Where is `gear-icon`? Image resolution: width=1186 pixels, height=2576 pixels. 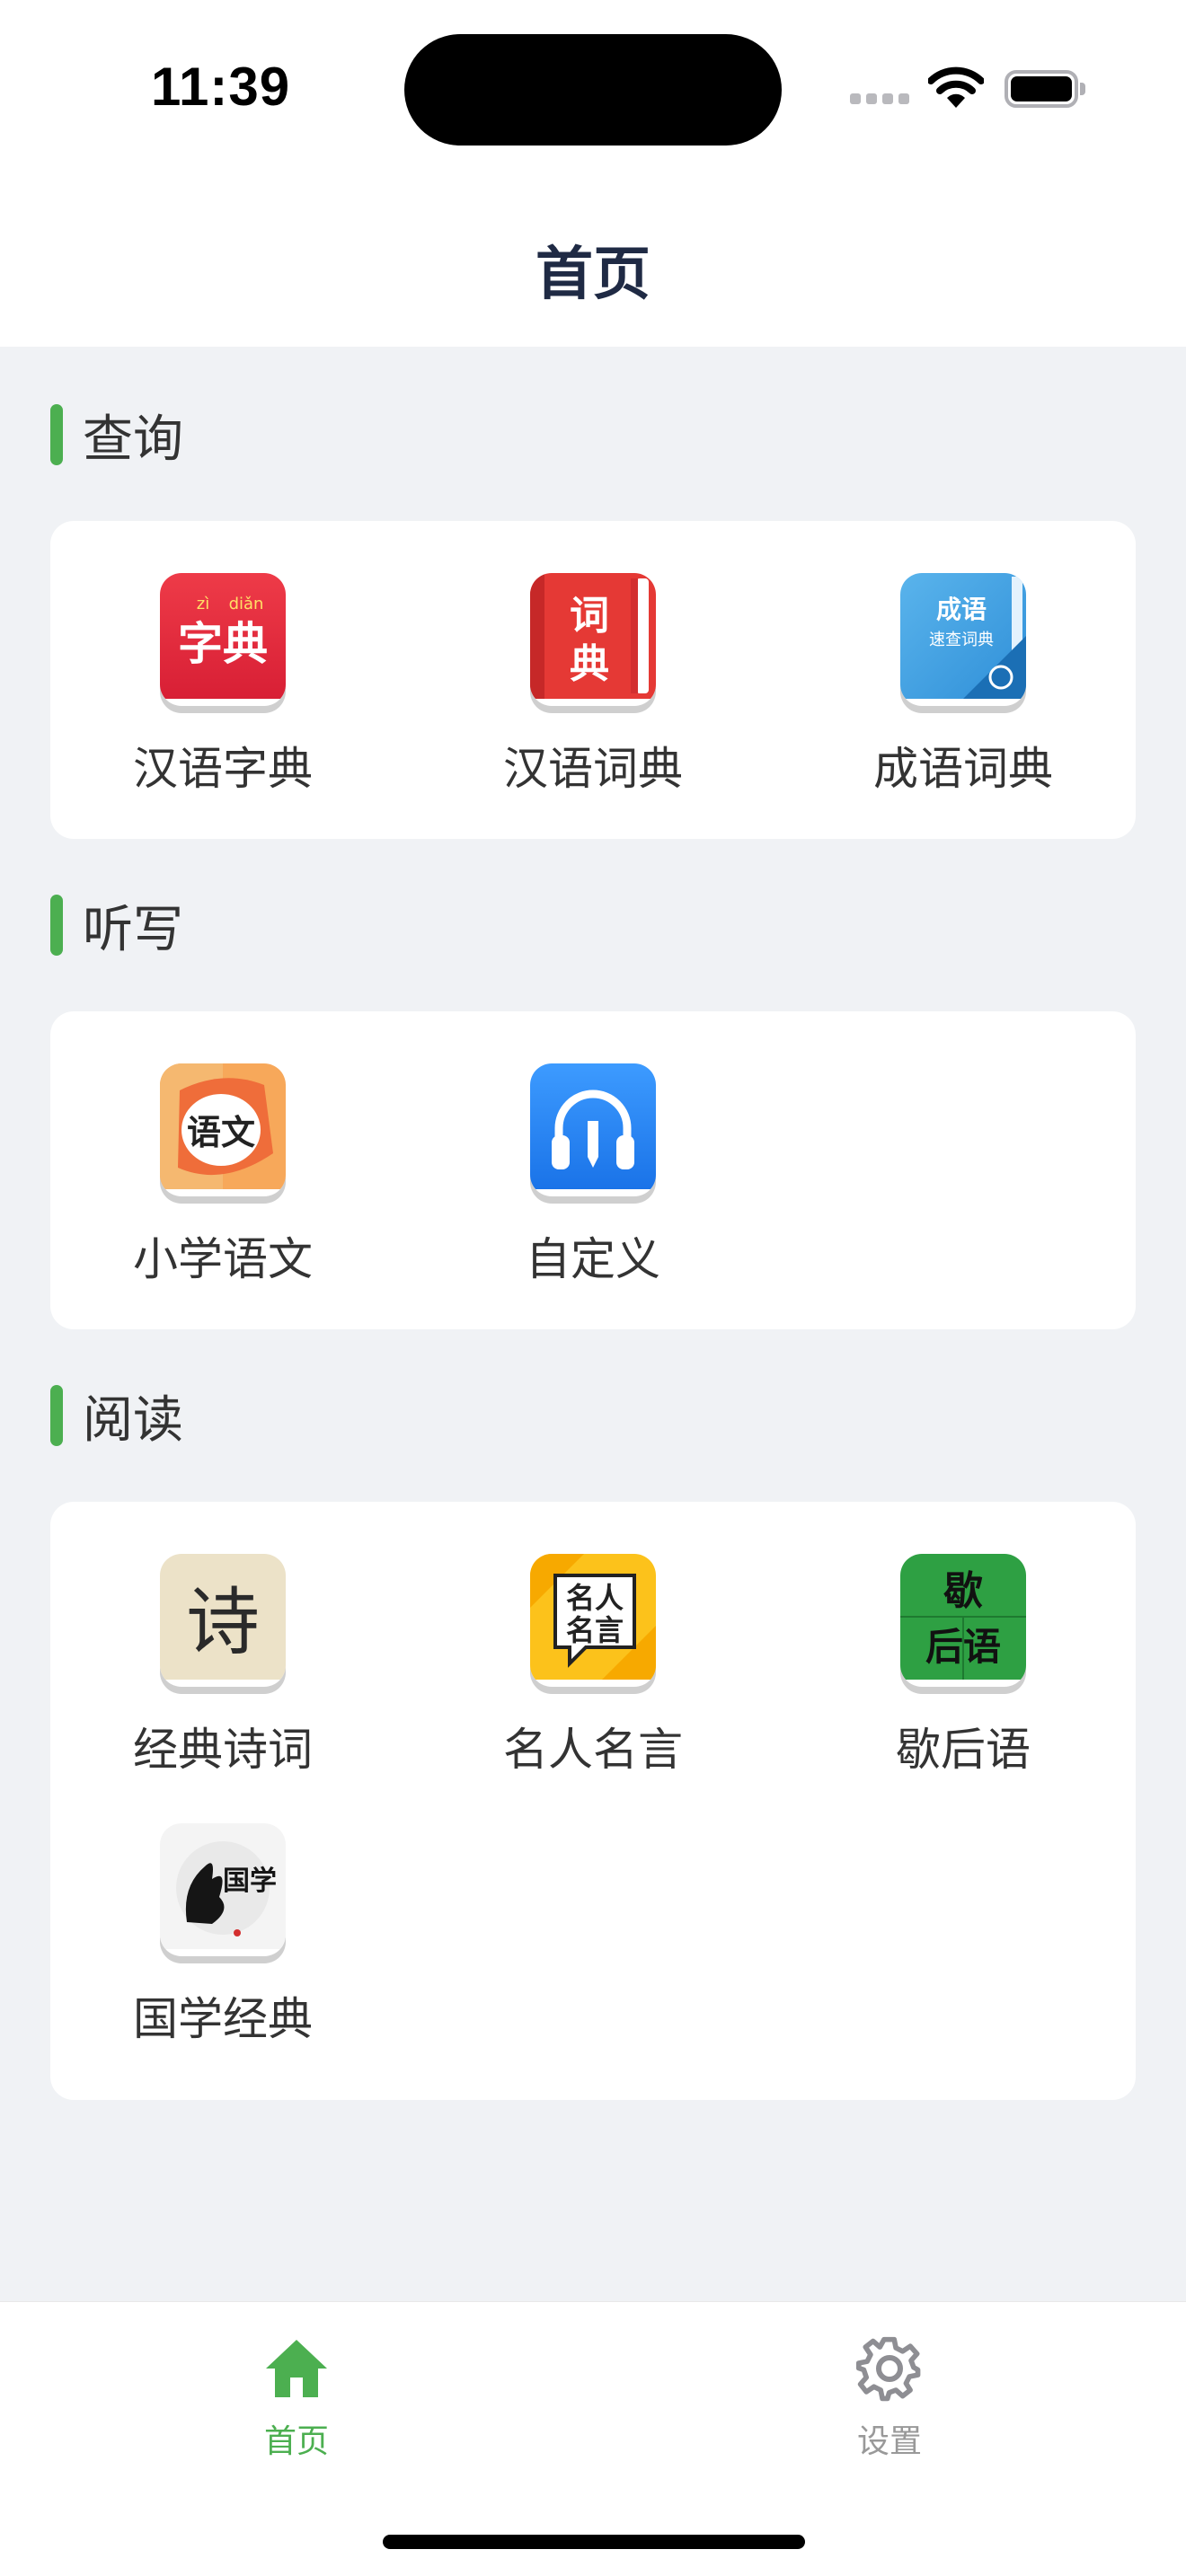 gear-icon is located at coordinates (888, 2369).